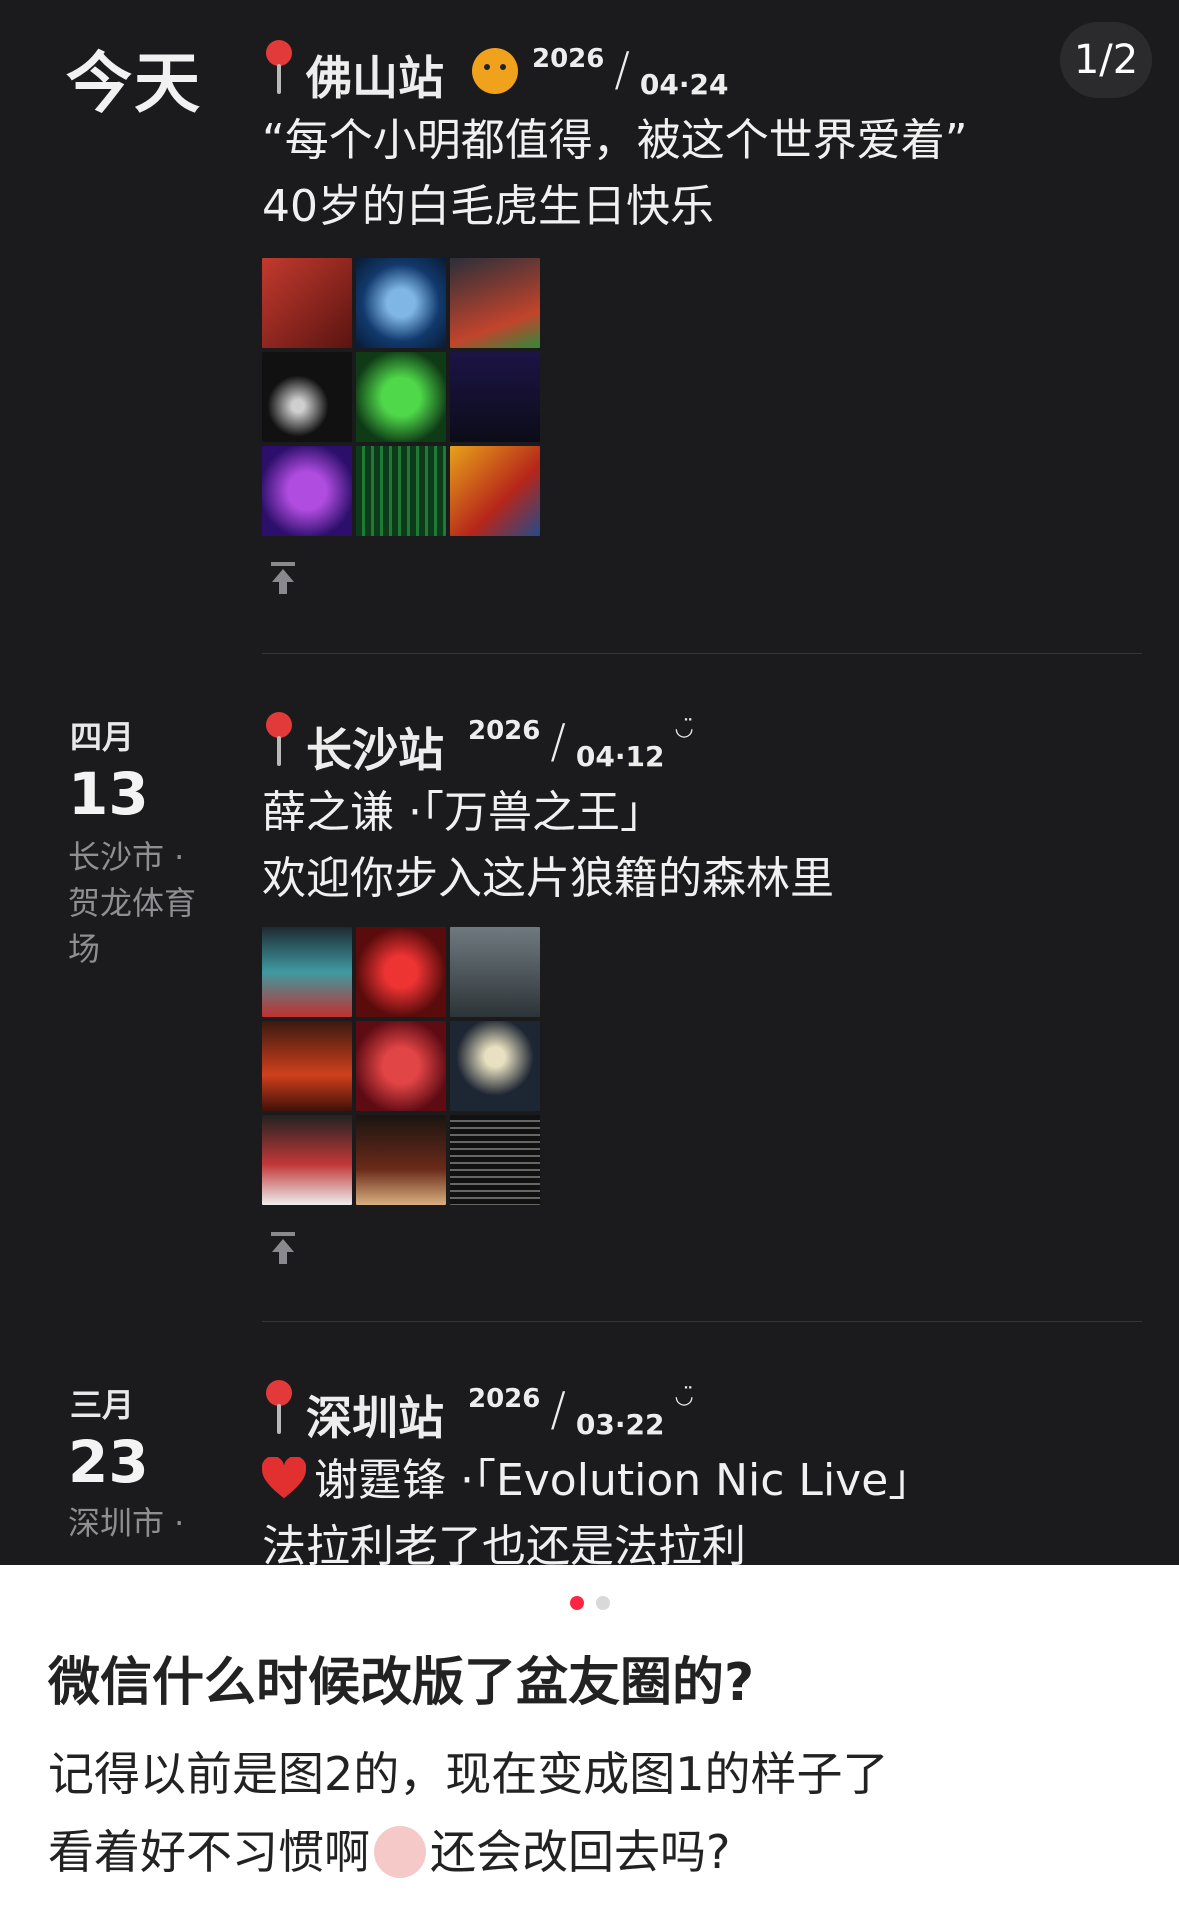 This screenshot has width=1179, height=1909. I want to click on question-line2-part1: 看着好不习惯啊, so click(209, 1852).